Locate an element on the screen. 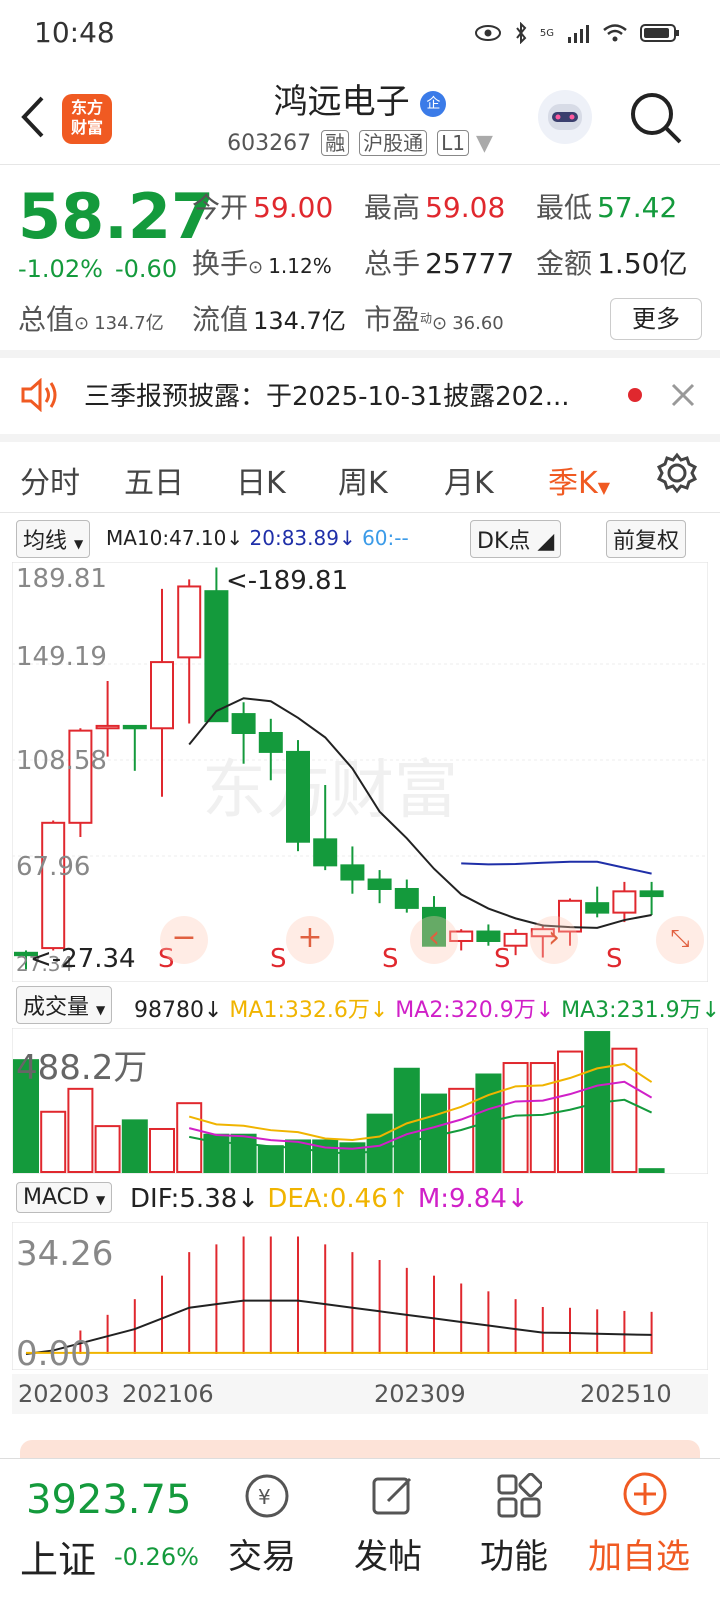  ma10-value: MA10:47.10↓ is located at coordinates (175, 538).